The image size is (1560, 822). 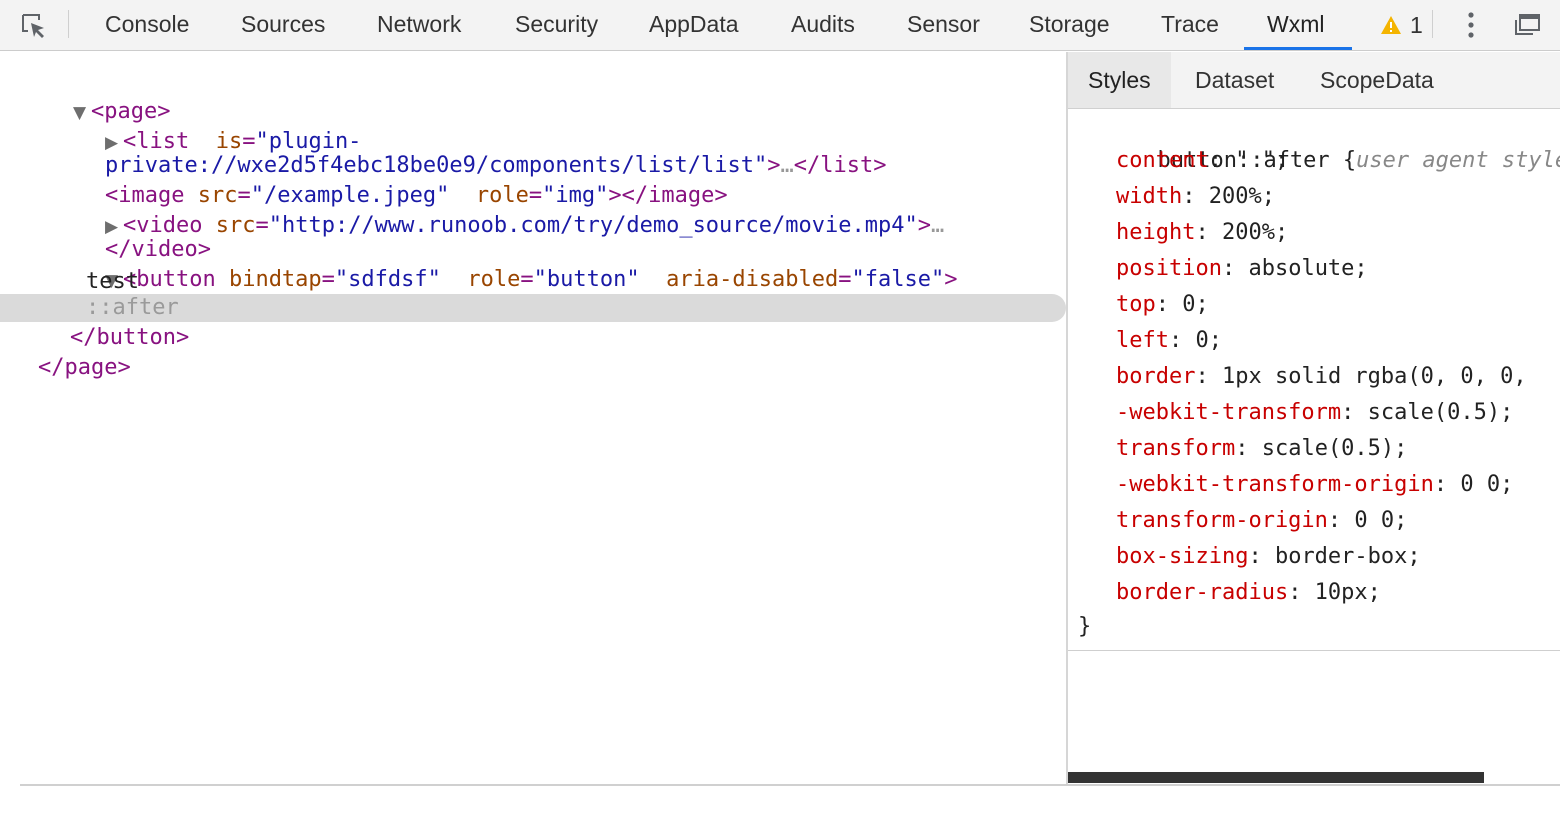 I want to click on style-declaration: left: 0;, so click(x=1169, y=341).